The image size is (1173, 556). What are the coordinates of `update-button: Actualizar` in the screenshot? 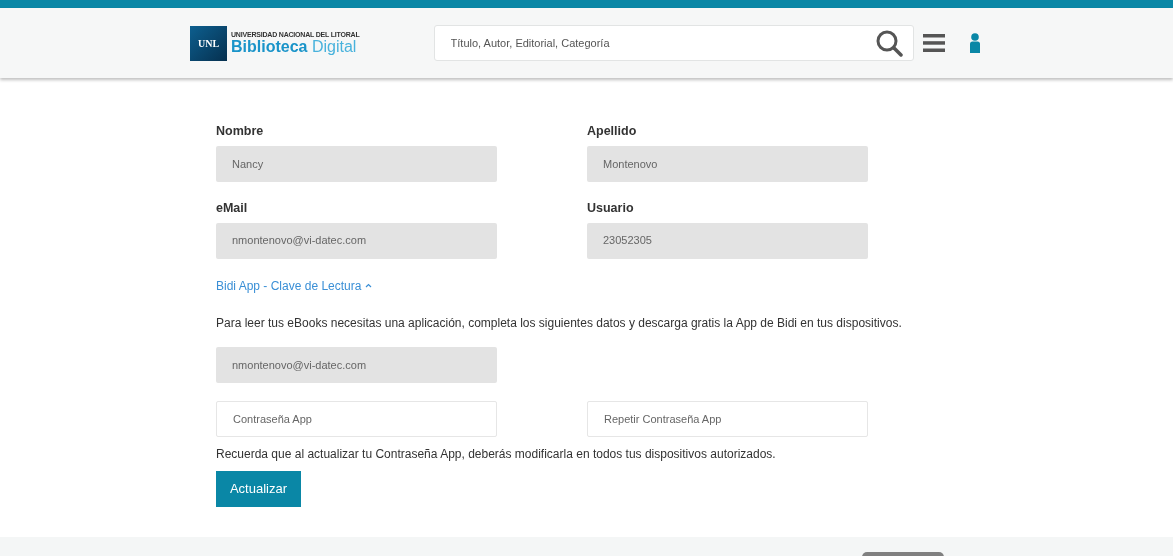 It's located at (258, 489).